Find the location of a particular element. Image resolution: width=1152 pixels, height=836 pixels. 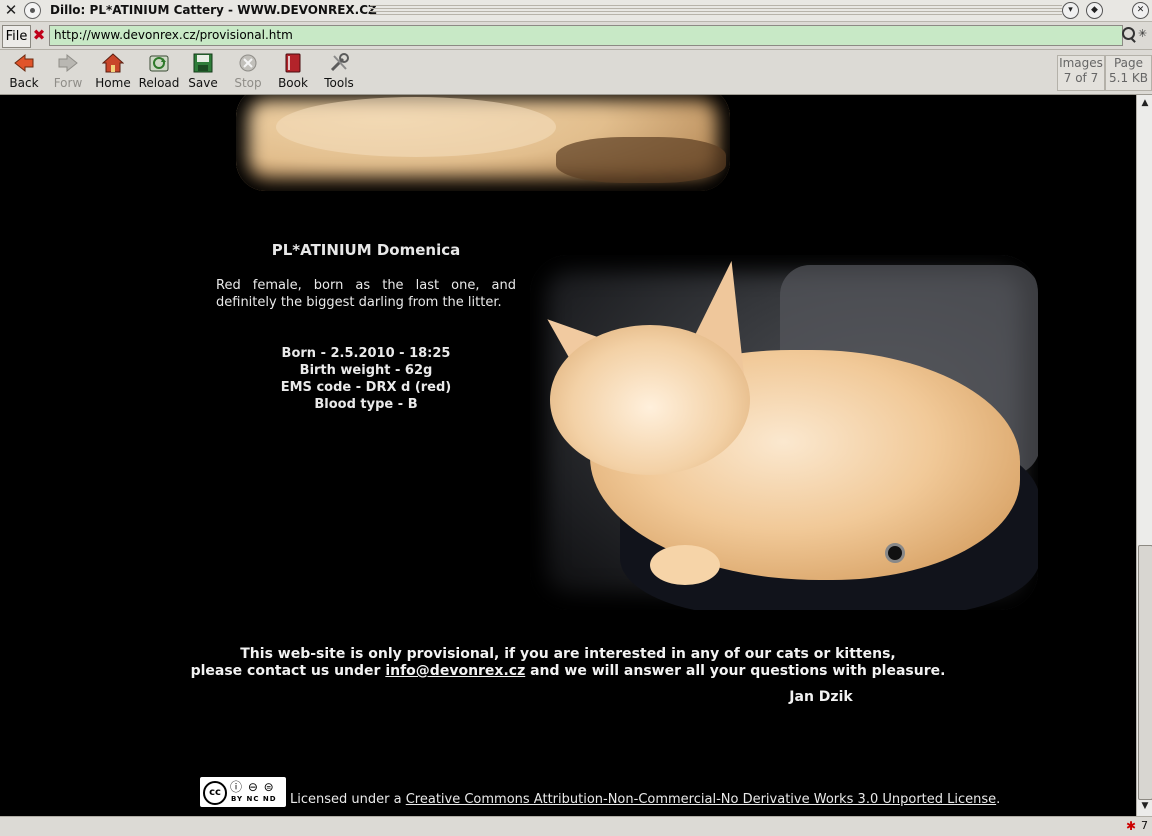

status-bar: ✱ 7 is located at coordinates (576, 826).